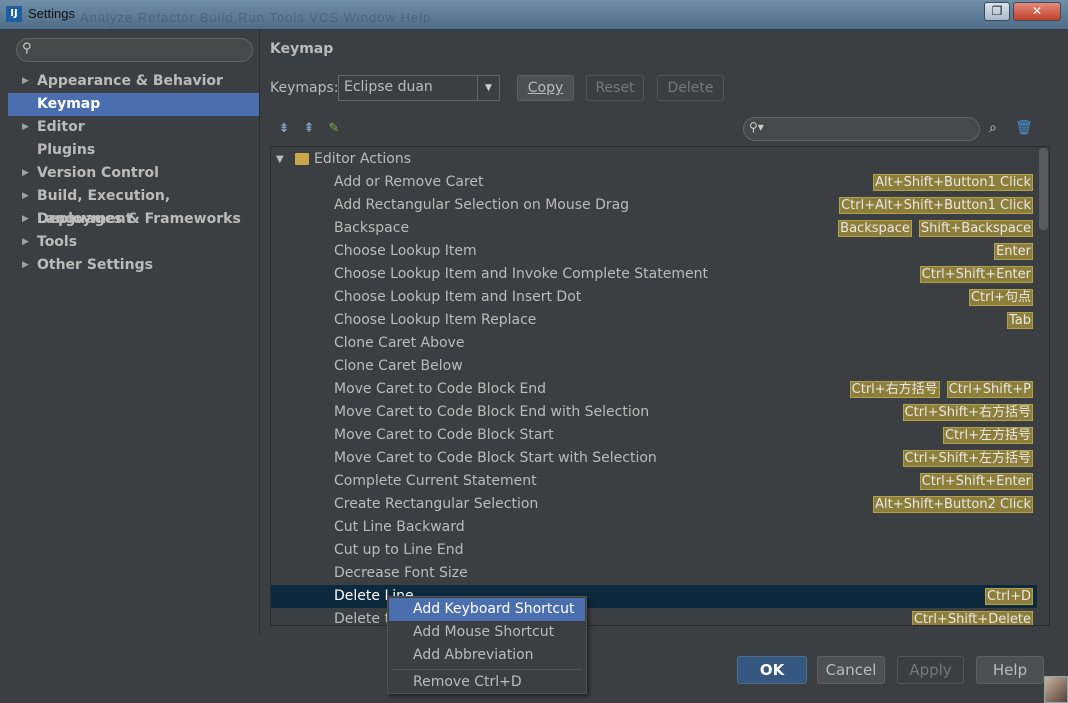 This screenshot has height=703, width=1068. I want to click on shortcut-list: Ctrl+Shift+左方括号, so click(967, 458).